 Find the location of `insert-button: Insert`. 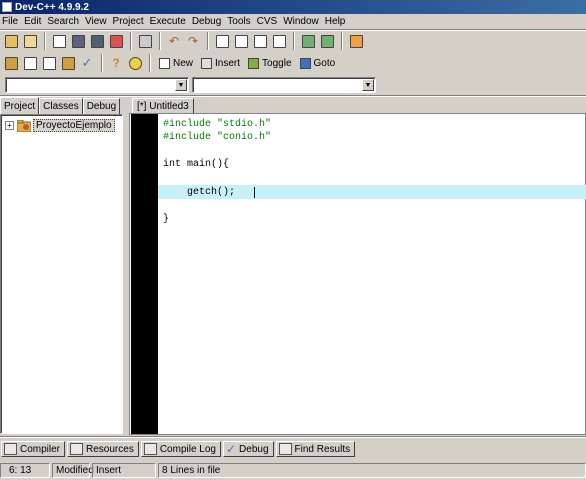

insert-button: Insert is located at coordinates (220, 63).